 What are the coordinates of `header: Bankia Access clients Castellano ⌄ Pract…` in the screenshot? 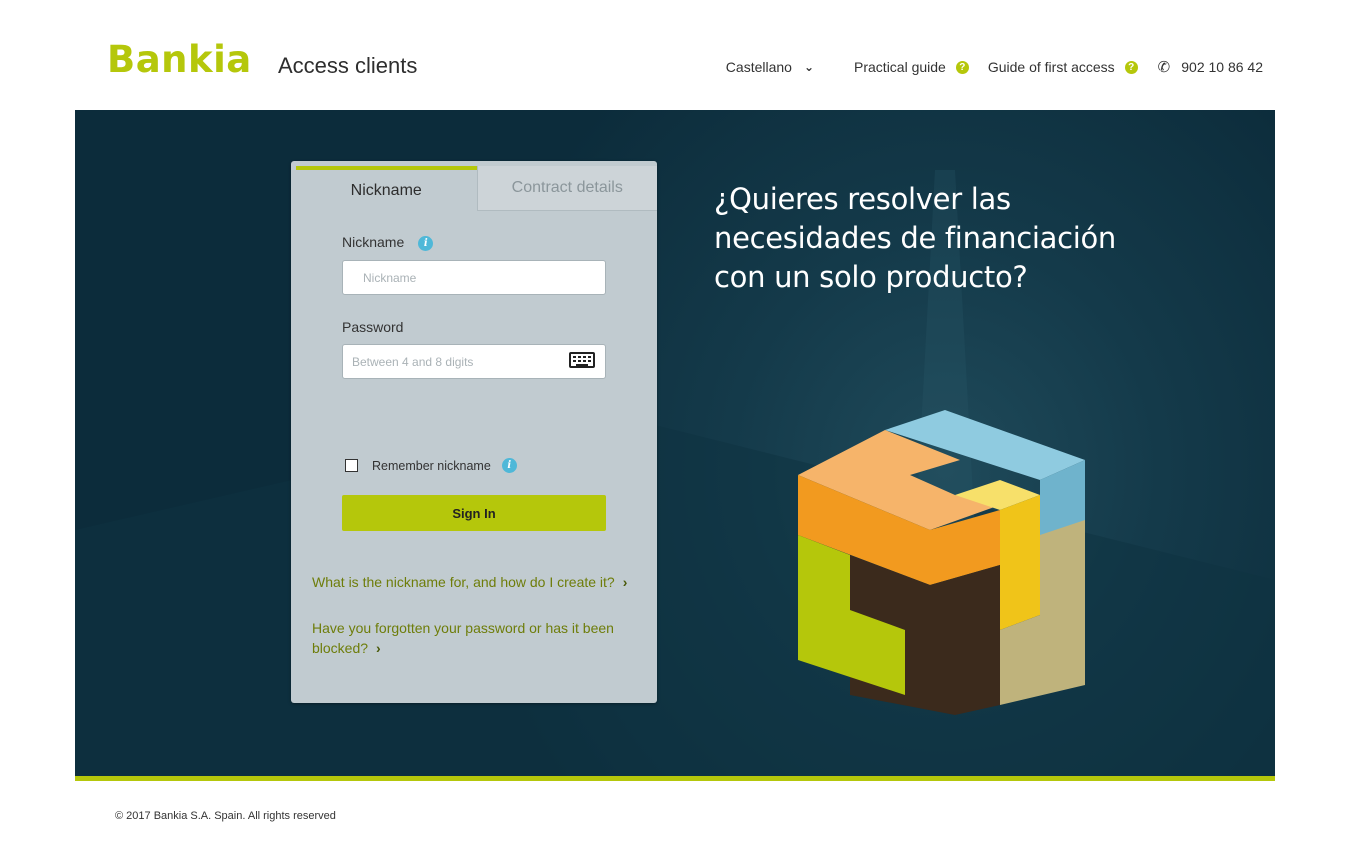 It's located at (674, 55).